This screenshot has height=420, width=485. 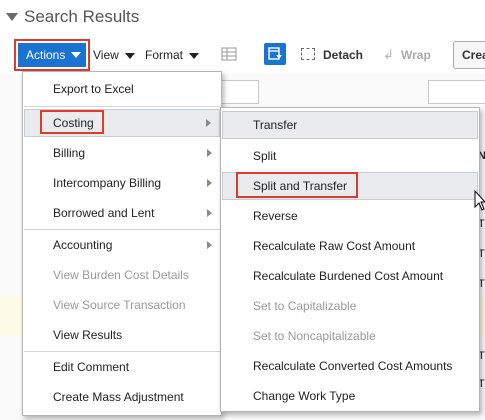 I want to click on view-menu-button: View, so click(x=114, y=55).